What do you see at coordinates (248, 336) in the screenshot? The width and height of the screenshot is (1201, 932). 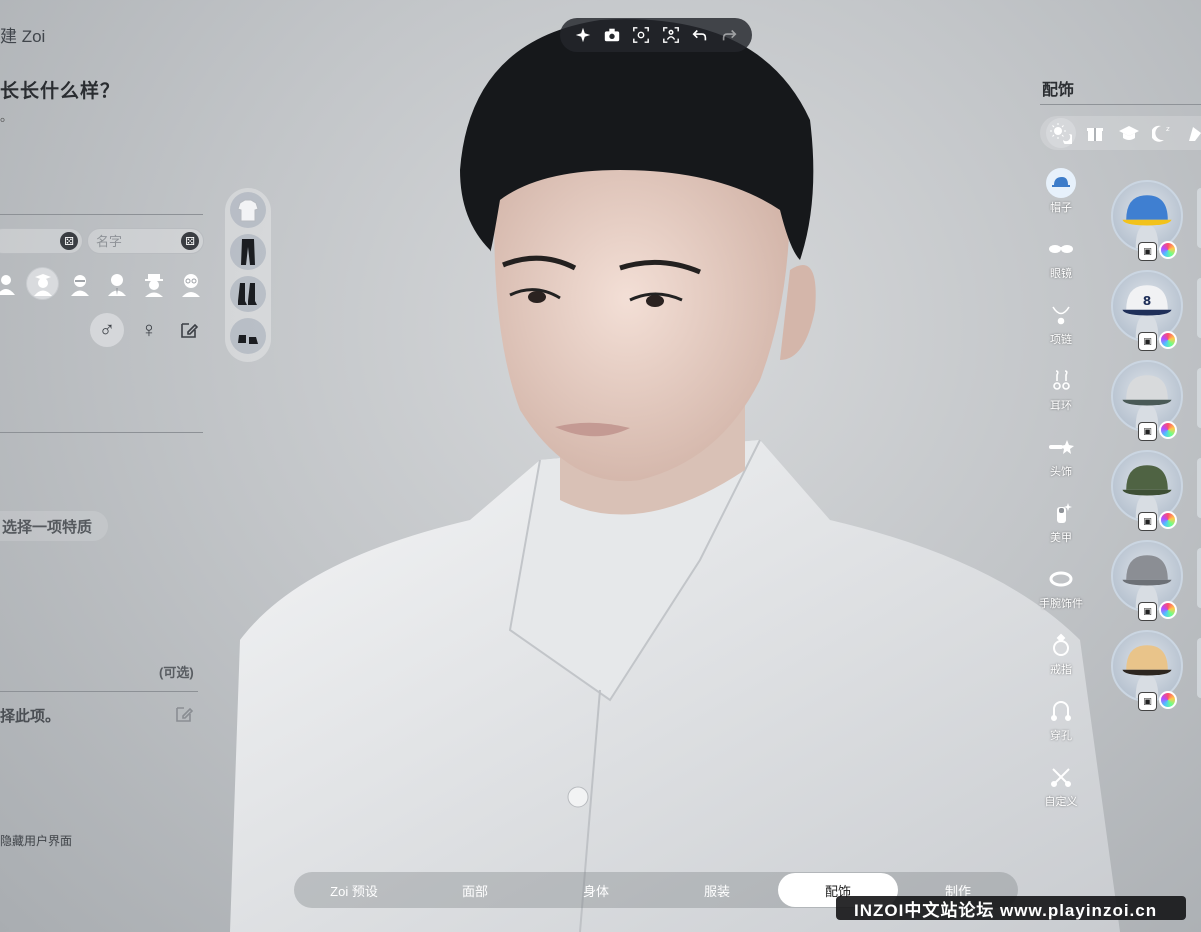 I see `shoes-item` at bounding box center [248, 336].